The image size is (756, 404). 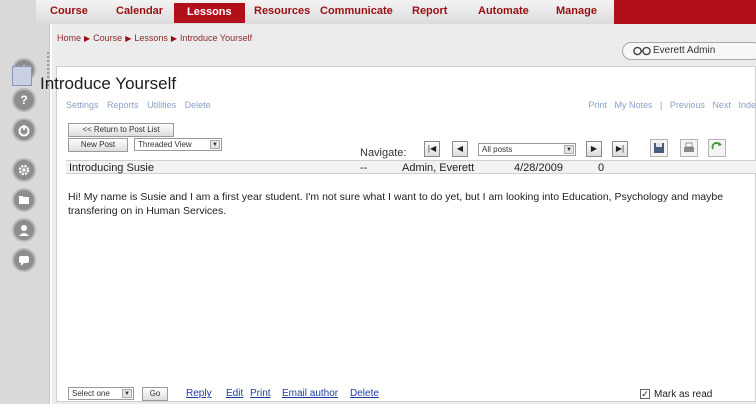 I want to click on user-menu: Everett Admin, so click(x=689, y=51).